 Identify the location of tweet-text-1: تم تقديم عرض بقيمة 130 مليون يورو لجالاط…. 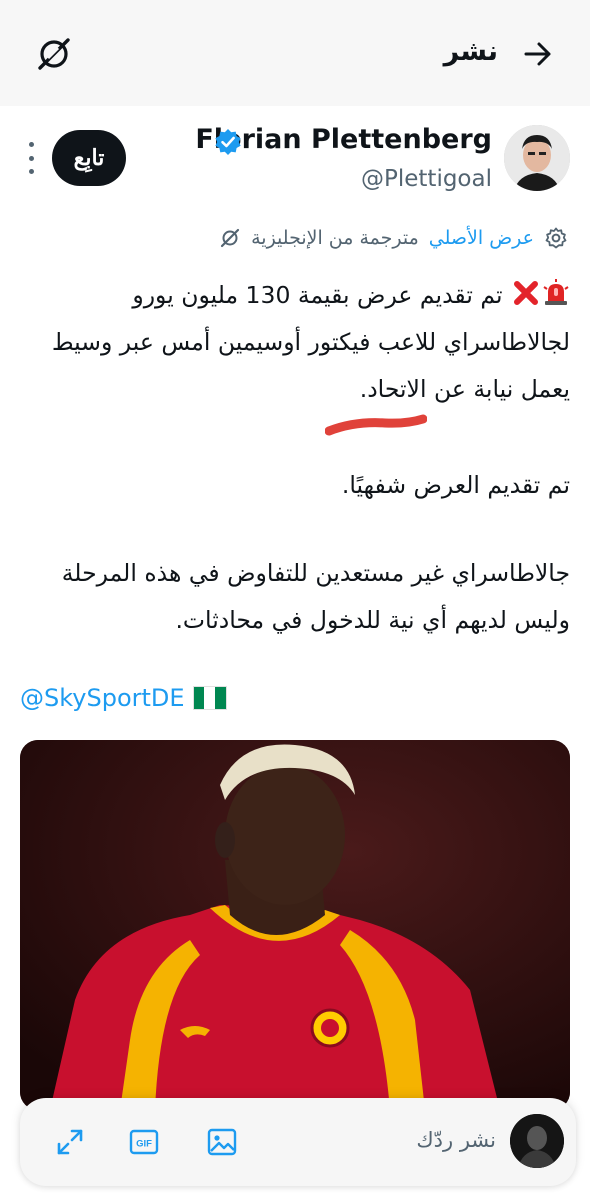
(310, 342).